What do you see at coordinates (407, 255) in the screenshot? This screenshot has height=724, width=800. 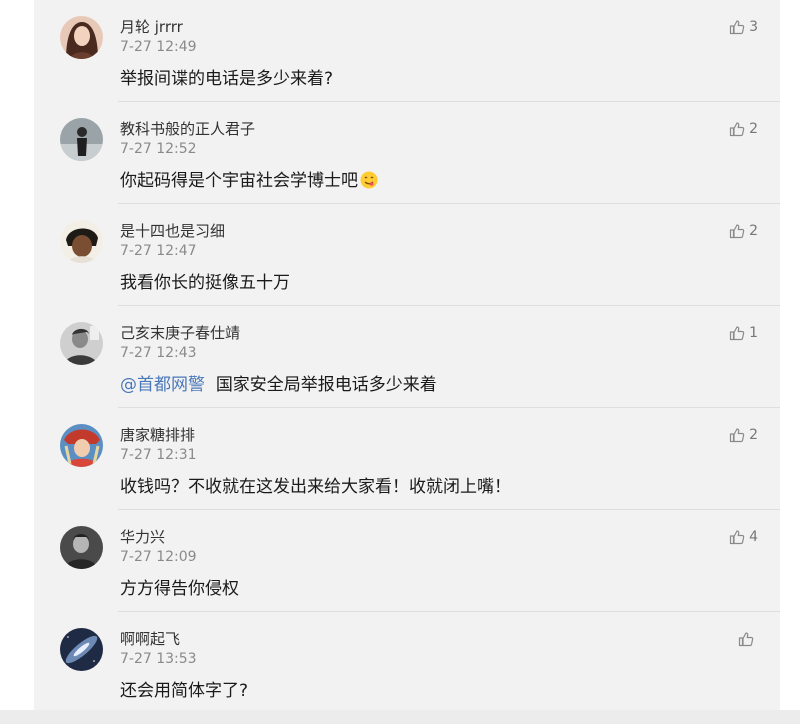 I see `comment-item: 是十四也是习细 7-27 12:47 我看你长的挺像五十万 2` at bounding box center [407, 255].